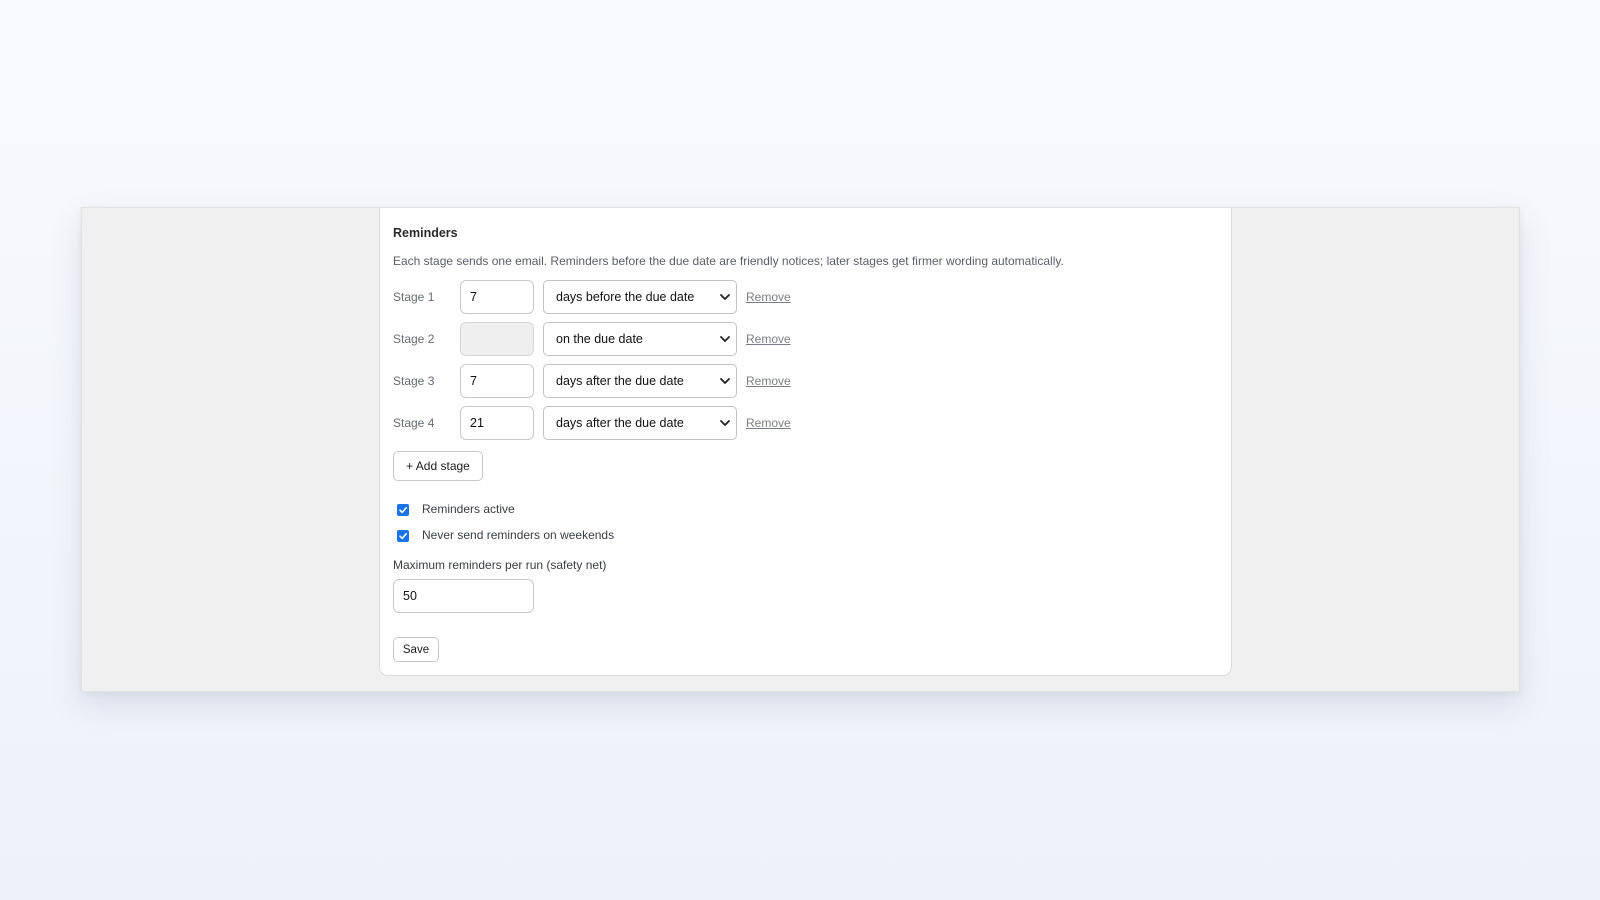 The width and height of the screenshot is (1600, 900). What do you see at coordinates (414, 381) in the screenshot?
I see `stage-label: Stage 3` at bounding box center [414, 381].